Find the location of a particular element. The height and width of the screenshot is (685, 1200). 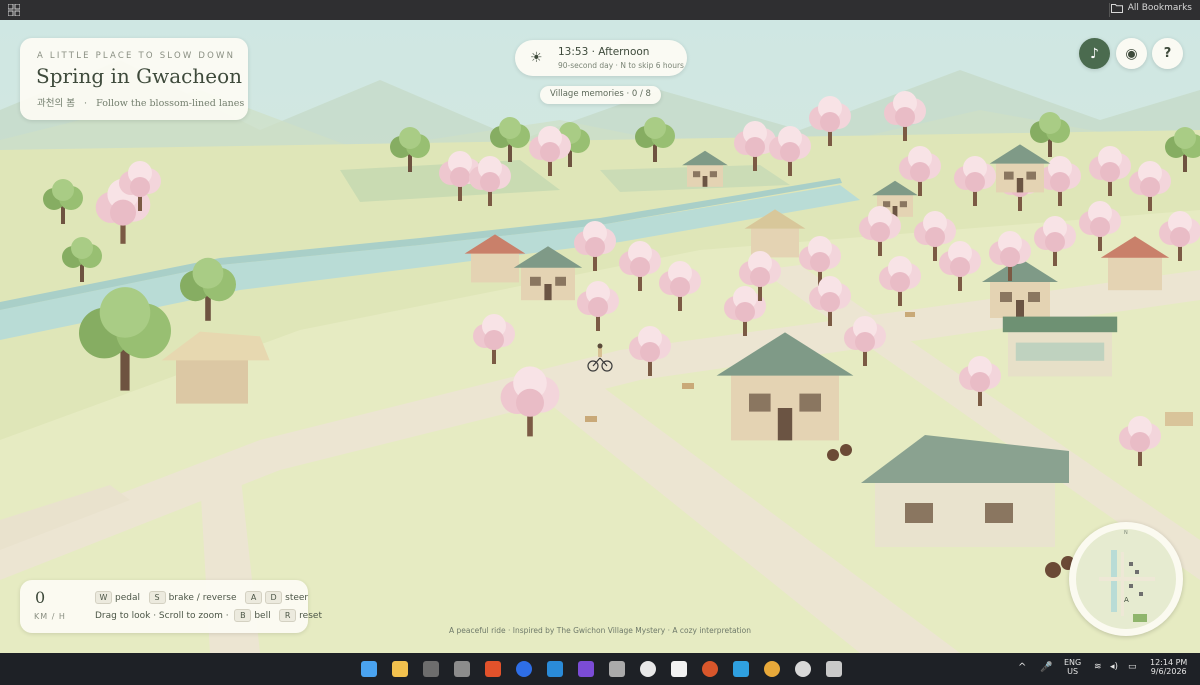

village-memories-counter: Village memories · 0 / 8 is located at coordinates (600, 95).